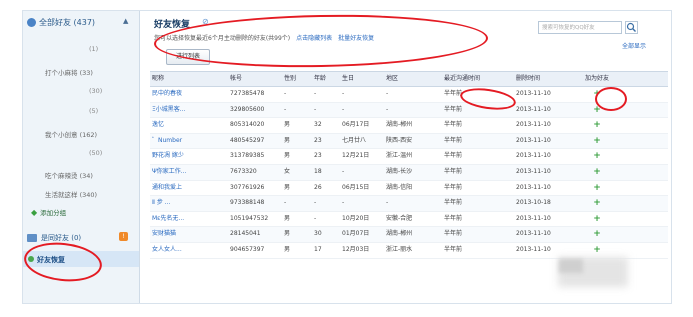 This screenshot has width=693, height=317. I want to click on sidebar-group-item: (5), so click(93, 111).